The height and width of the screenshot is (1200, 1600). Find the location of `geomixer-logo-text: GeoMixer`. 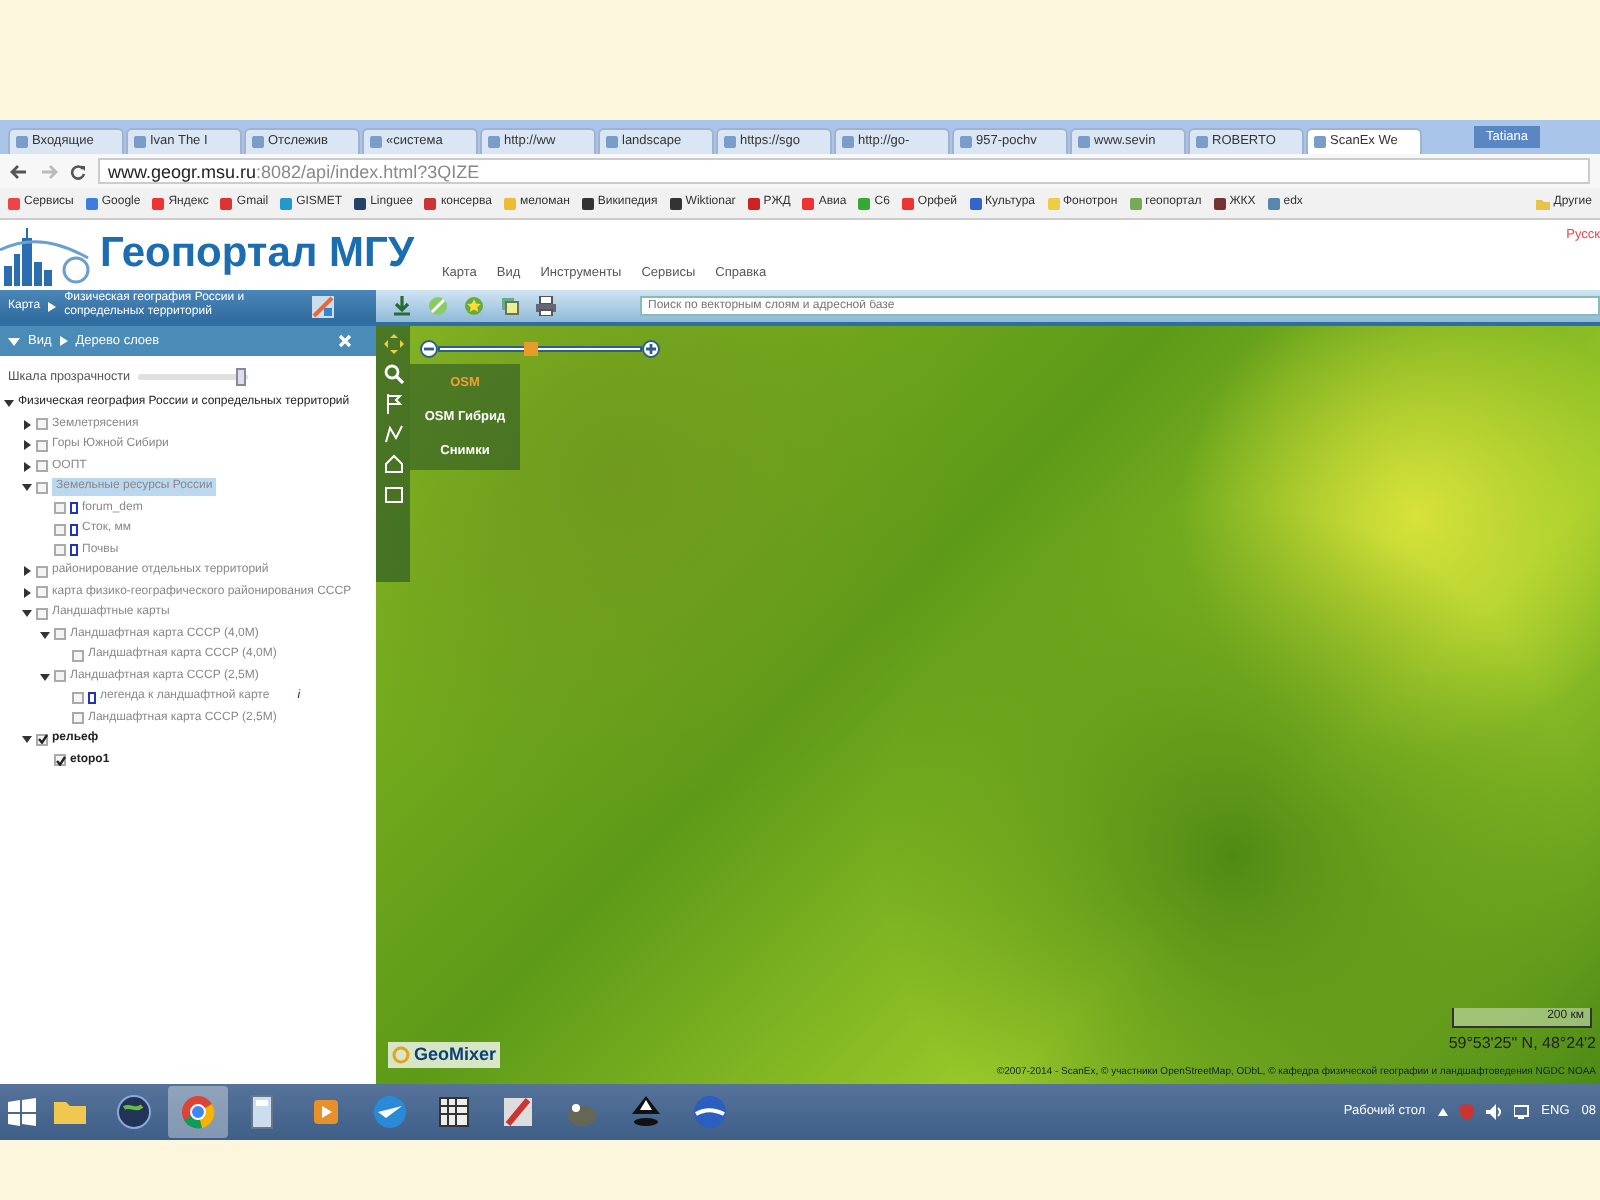

geomixer-logo-text: GeoMixer is located at coordinates (455, 1054).